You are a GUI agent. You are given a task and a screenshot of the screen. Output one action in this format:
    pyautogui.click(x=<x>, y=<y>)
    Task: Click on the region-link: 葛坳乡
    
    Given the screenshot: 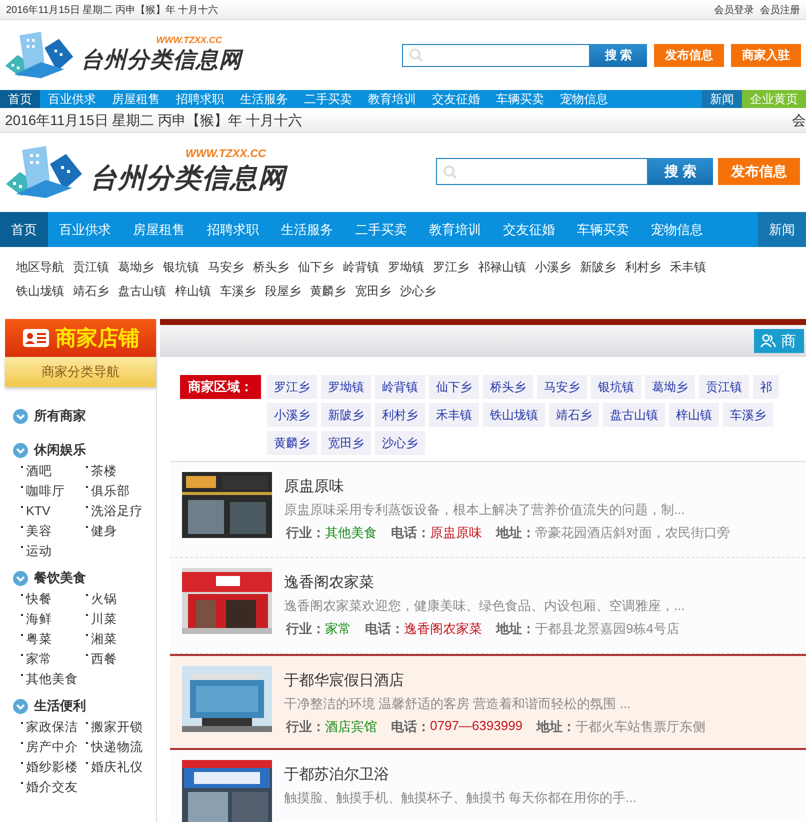 What is the action you would take?
    pyautogui.click(x=136, y=267)
    